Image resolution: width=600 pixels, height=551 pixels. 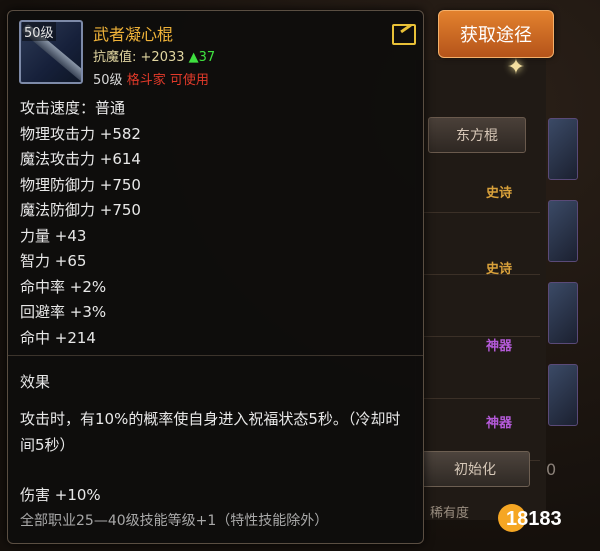 I want to click on required-class: 格斗家 可使用, so click(x=167, y=80).